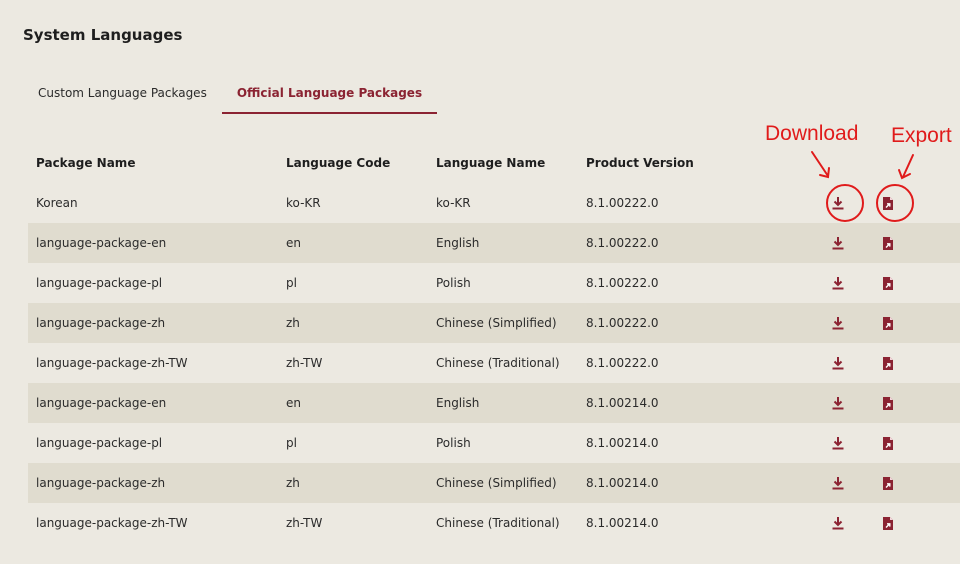 The width and height of the screenshot is (960, 564). I want to click on cell-package-name: Korean, so click(57, 203).